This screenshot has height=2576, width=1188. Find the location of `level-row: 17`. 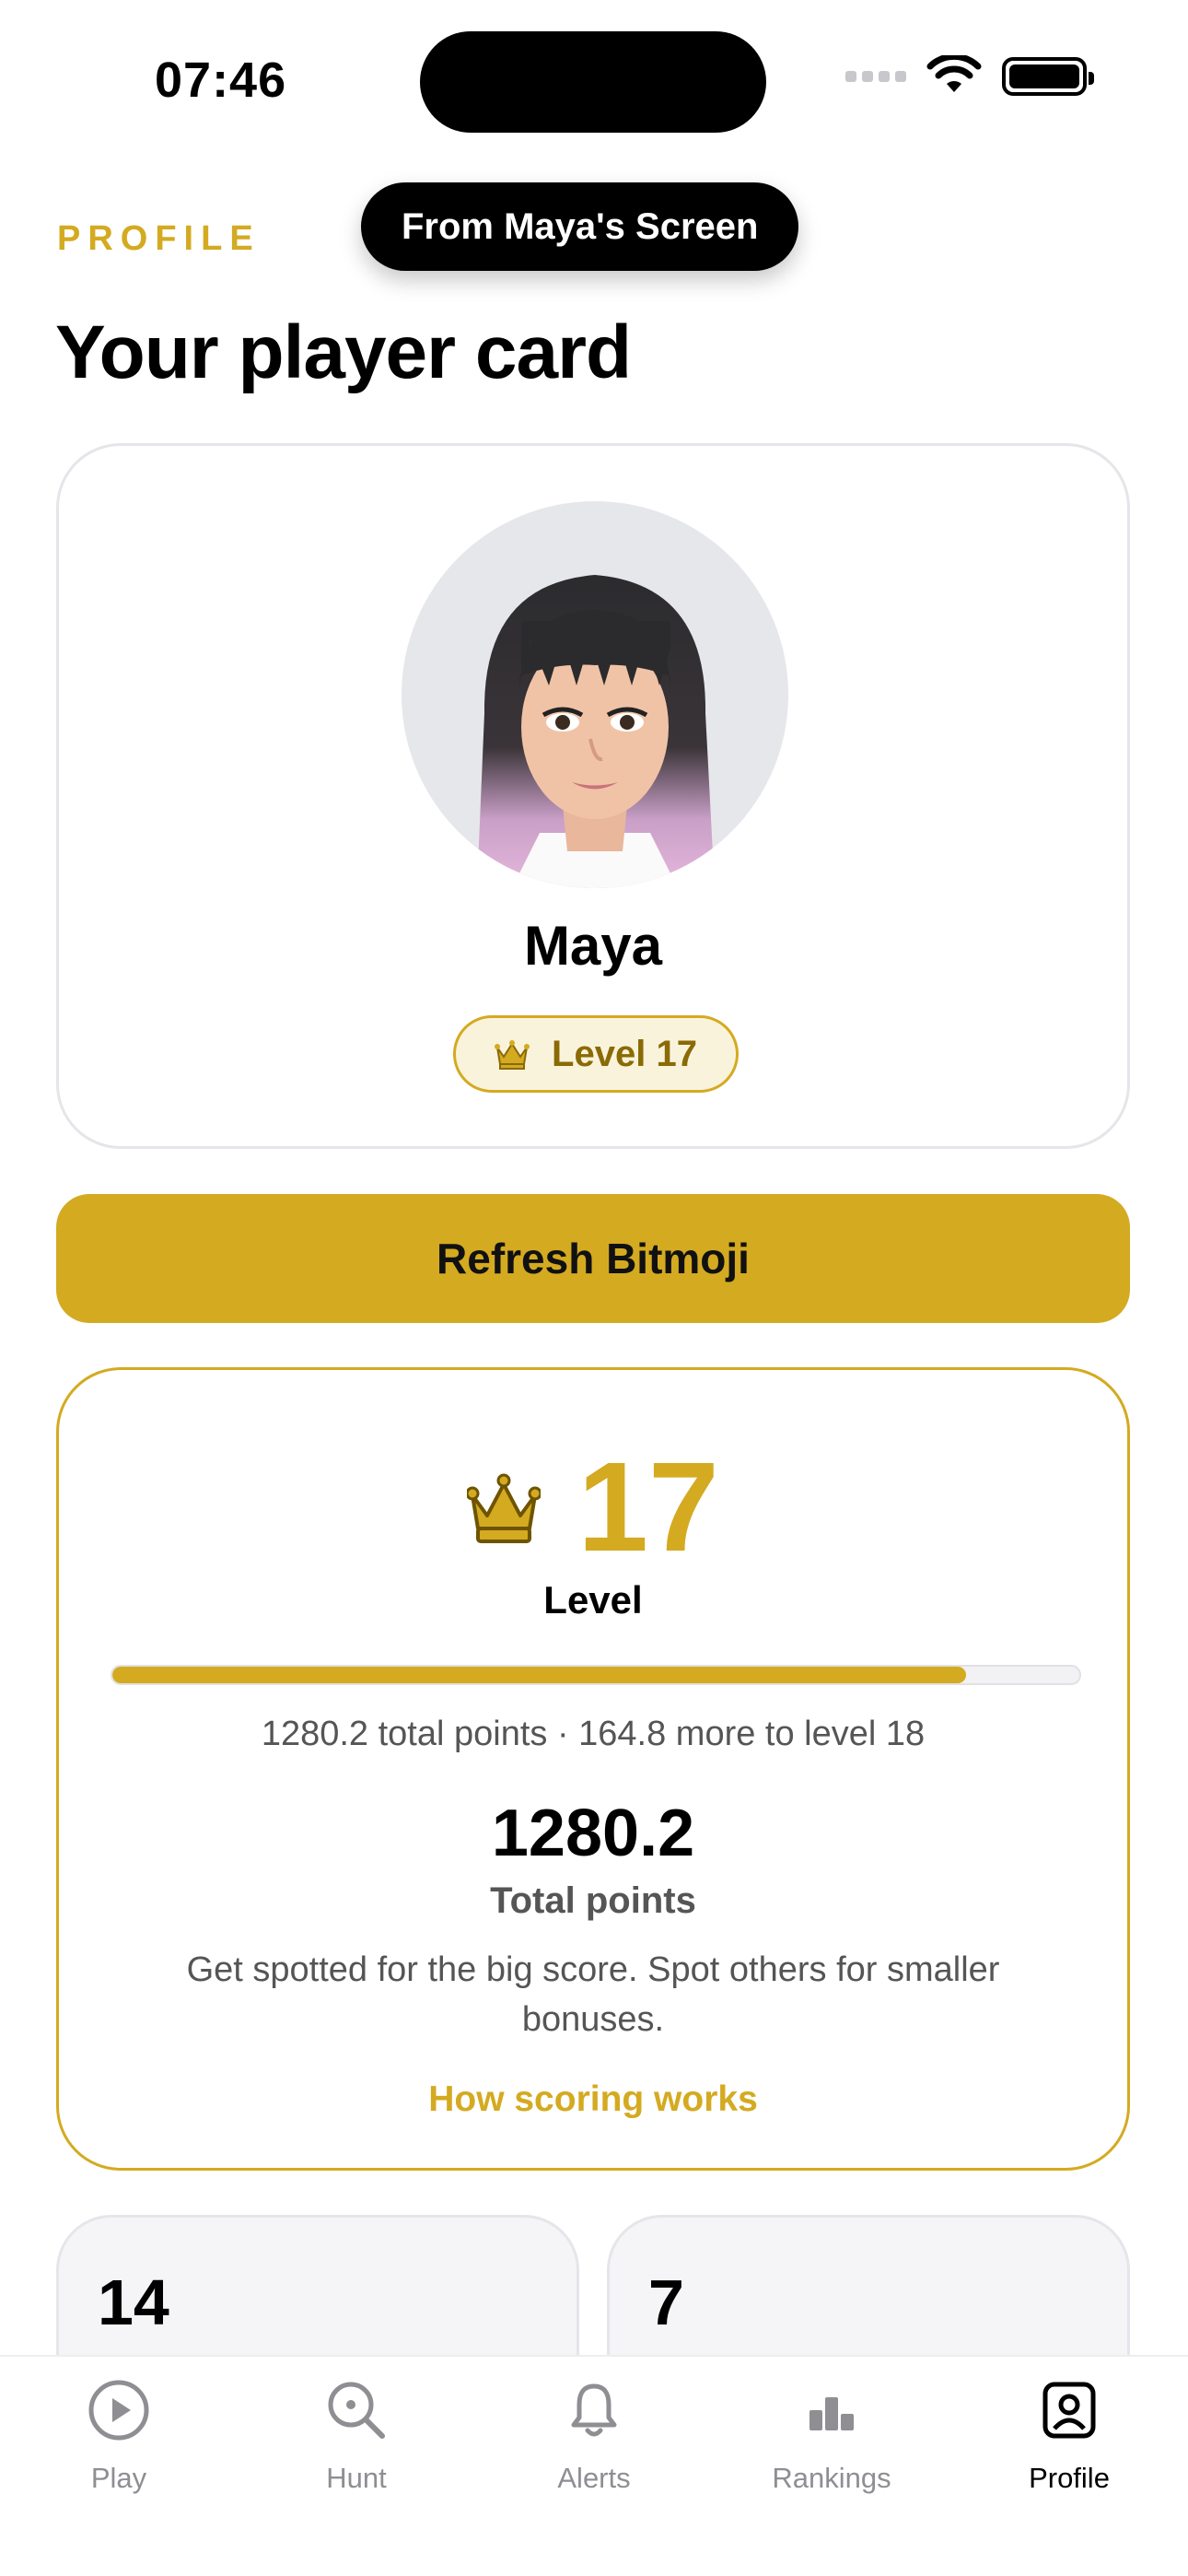

level-row: 17 is located at coordinates (593, 1507).